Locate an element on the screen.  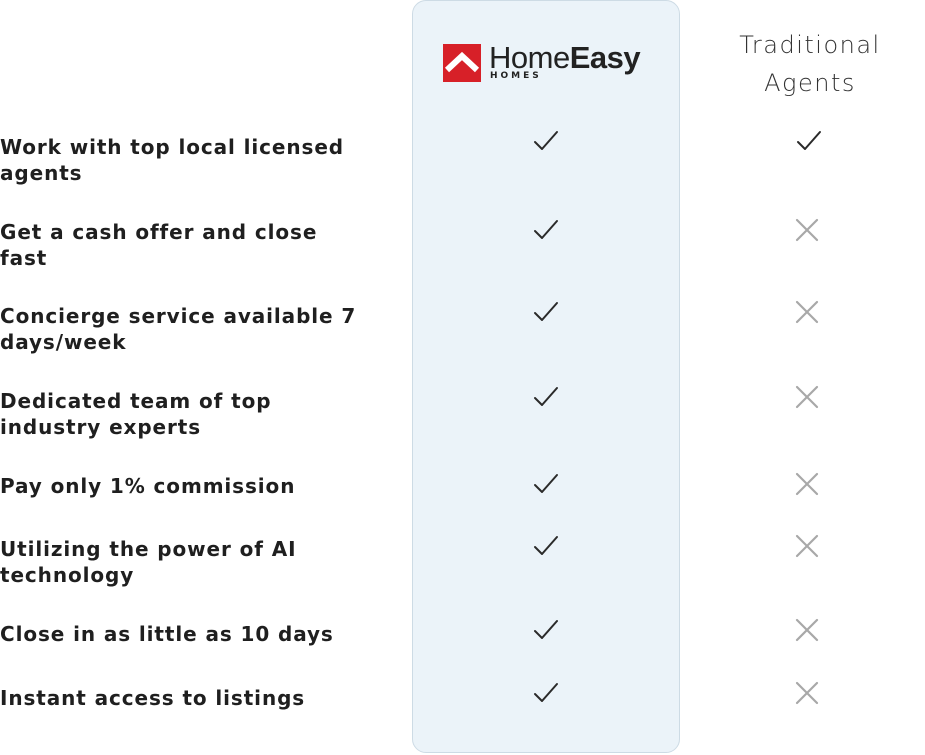
homeeasy-logo: HomeEasy HOMES is located at coordinates (542, 63).